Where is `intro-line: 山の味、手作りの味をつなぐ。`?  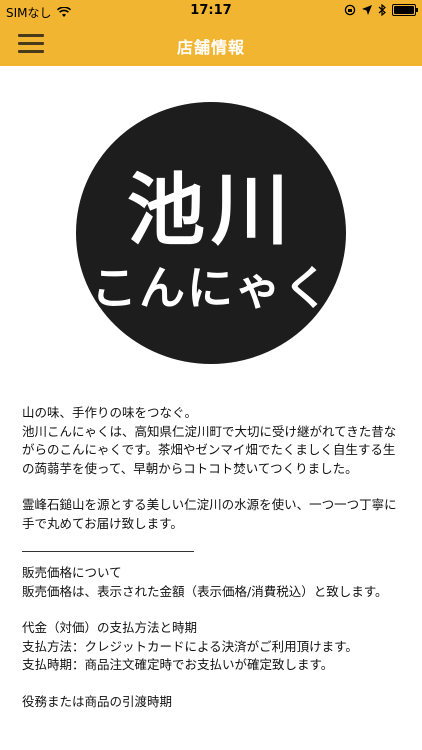
intro-line: 山の味、手作りの味をつなぐ。 is located at coordinates (110, 412).